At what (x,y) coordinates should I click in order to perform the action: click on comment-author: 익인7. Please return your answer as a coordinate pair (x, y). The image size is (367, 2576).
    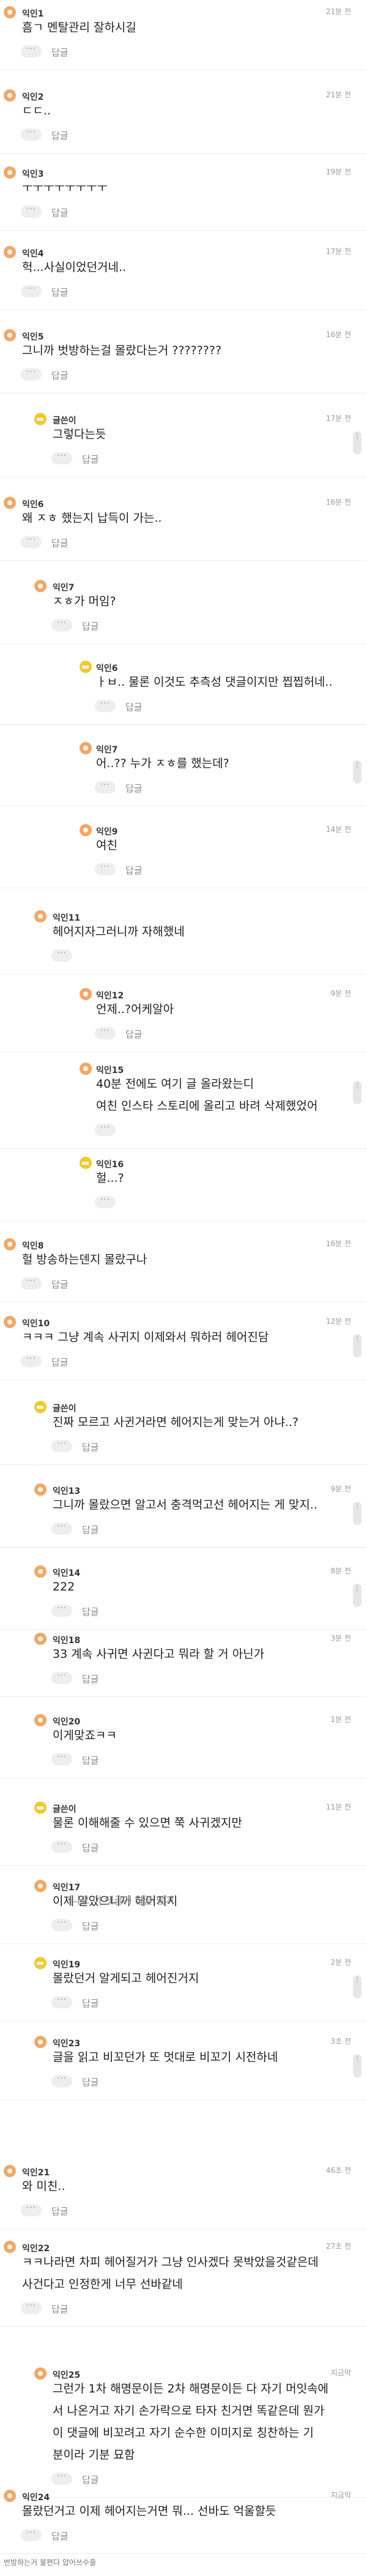
    Looking at the image, I should click on (107, 750).